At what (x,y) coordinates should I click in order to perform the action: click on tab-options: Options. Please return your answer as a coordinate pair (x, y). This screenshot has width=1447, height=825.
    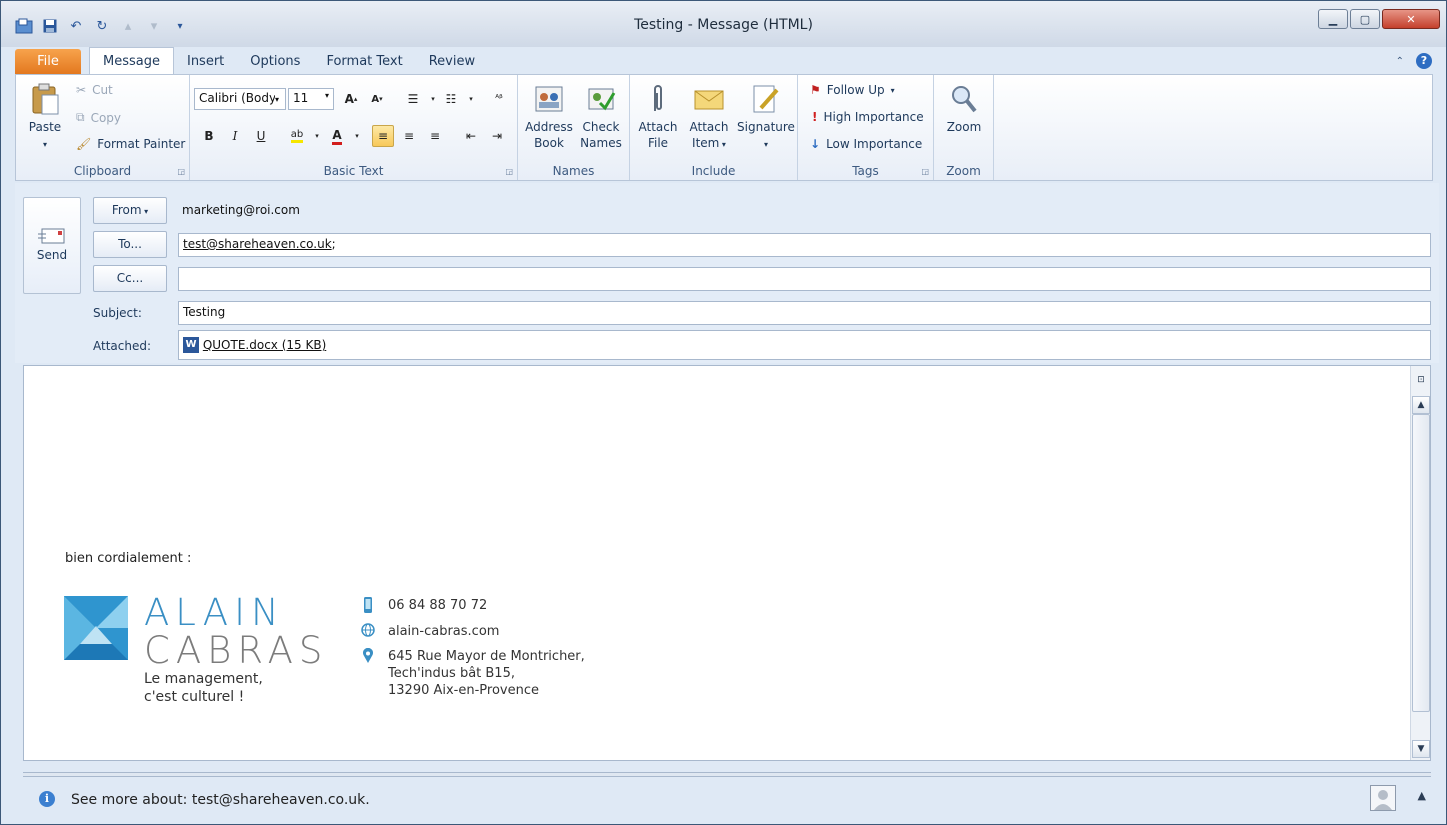
    Looking at the image, I should click on (275, 61).